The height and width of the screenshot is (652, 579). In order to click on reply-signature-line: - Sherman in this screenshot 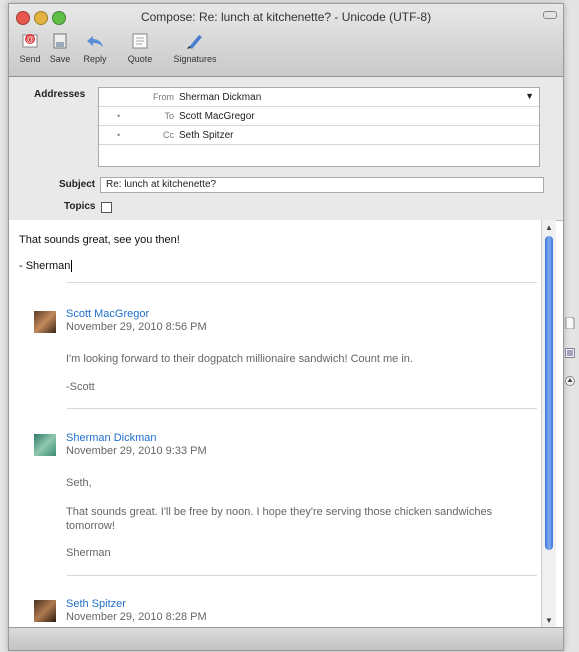, I will do `click(46, 266)`.